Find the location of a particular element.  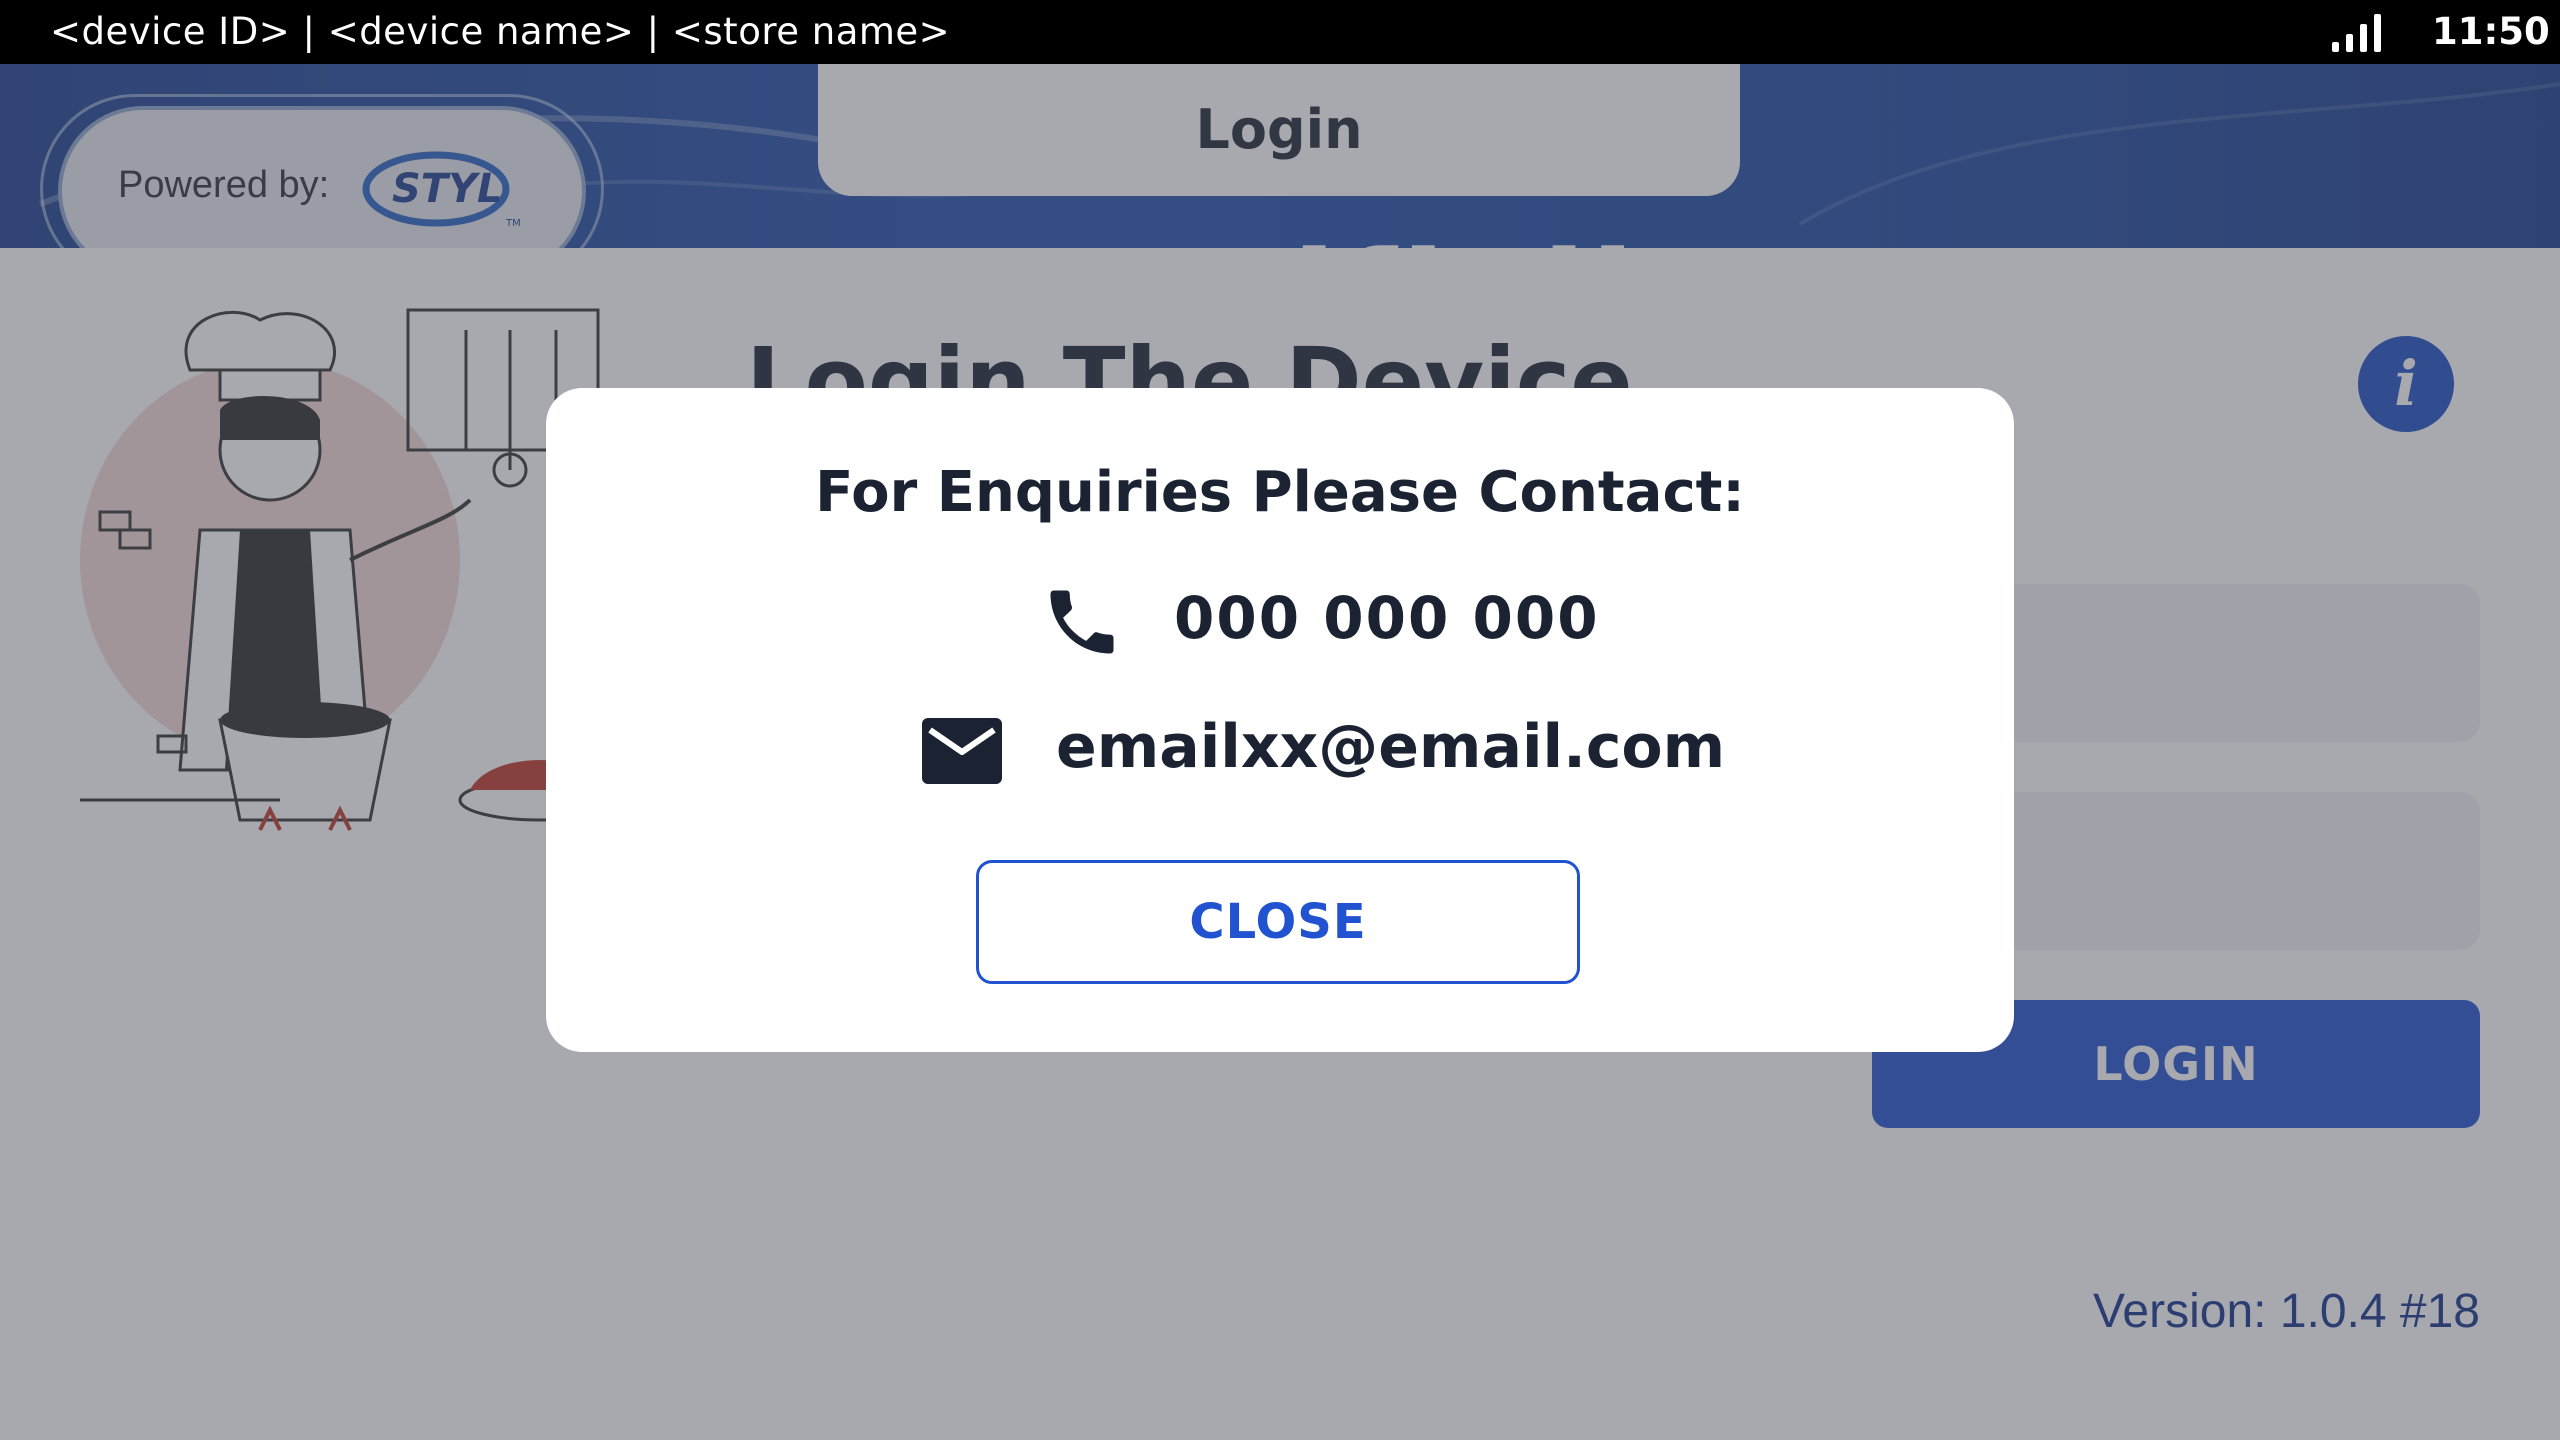

email-icon is located at coordinates (962, 751).